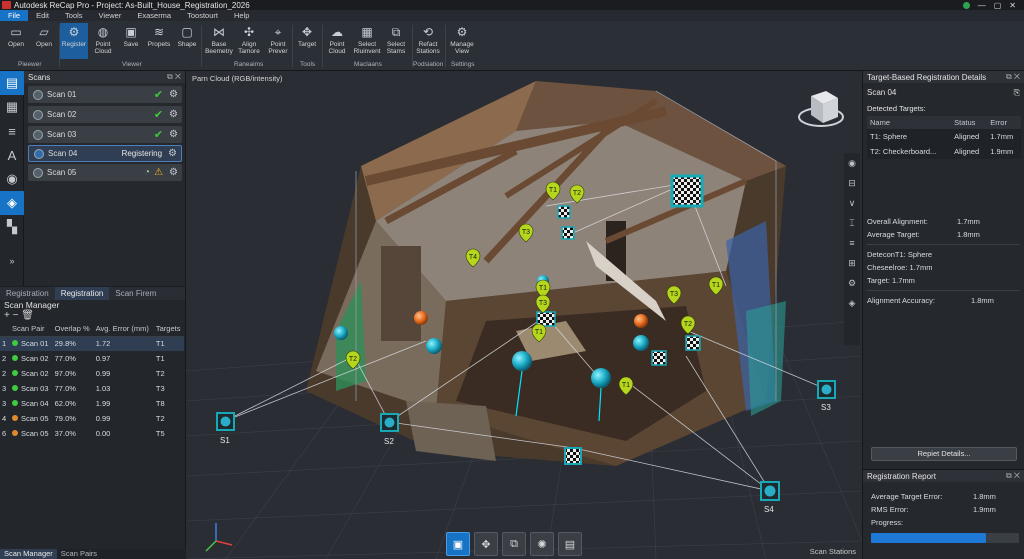 The image size is (1024, 559). I want to click on refact-stations-button: ⟲ Refact Stations, so click(428, 41).